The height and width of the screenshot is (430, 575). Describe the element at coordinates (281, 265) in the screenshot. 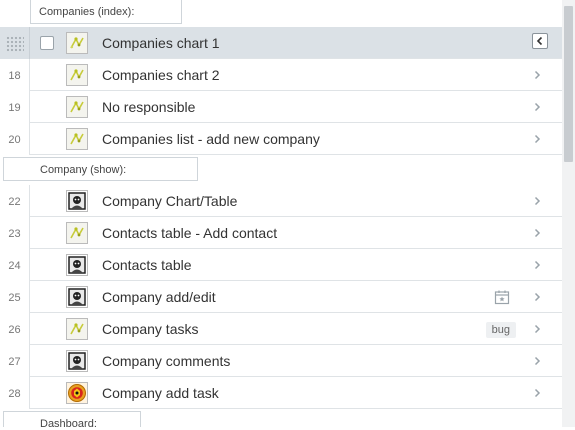

I see `list-item-contacts-table: 24 Contacts table` at that location.